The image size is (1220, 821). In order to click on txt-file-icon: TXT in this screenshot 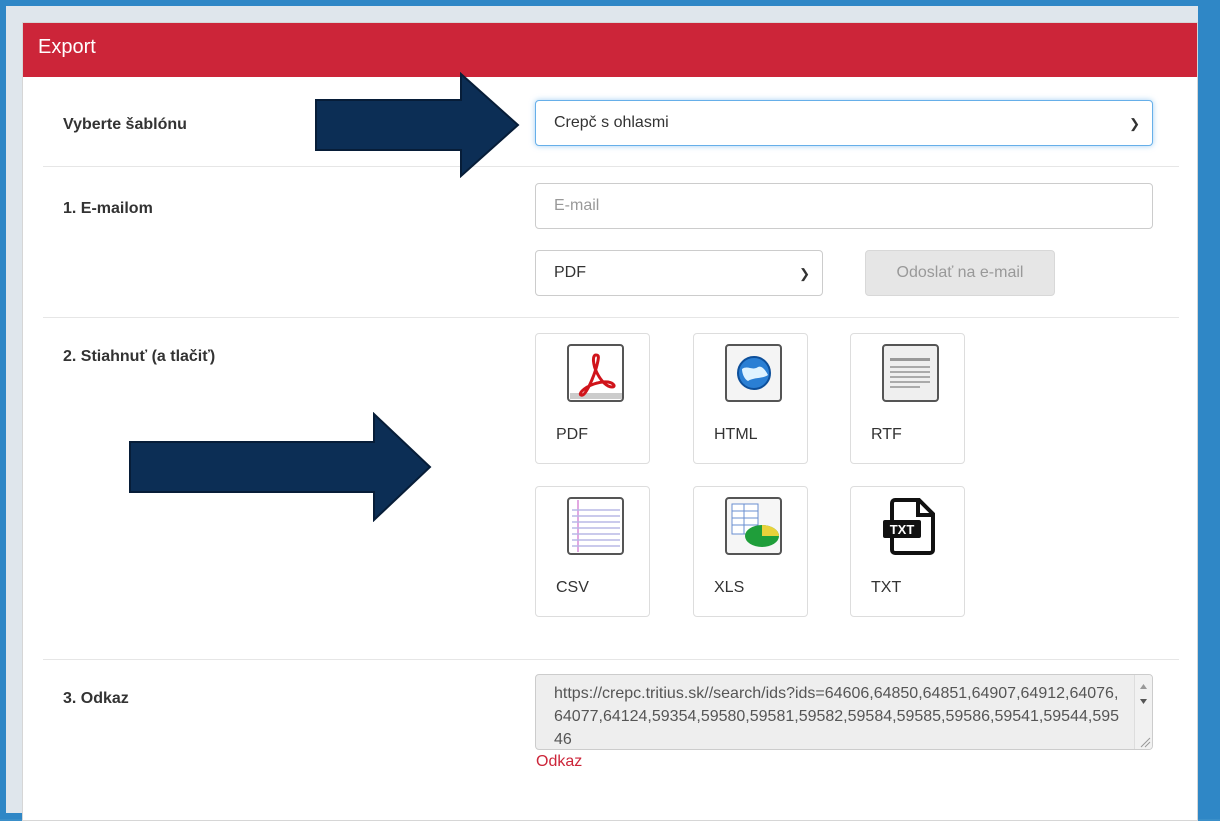, I will do `click(909, 526)`.